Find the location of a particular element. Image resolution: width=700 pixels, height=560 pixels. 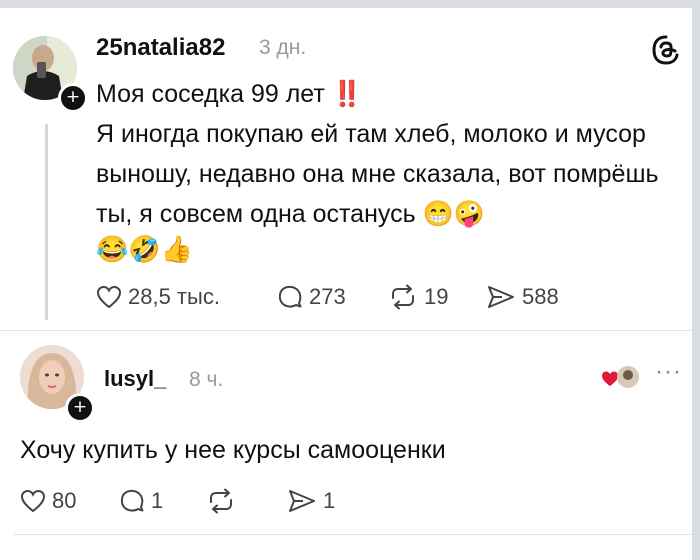

comment-button: 273 is located at coordinates (311, 297).